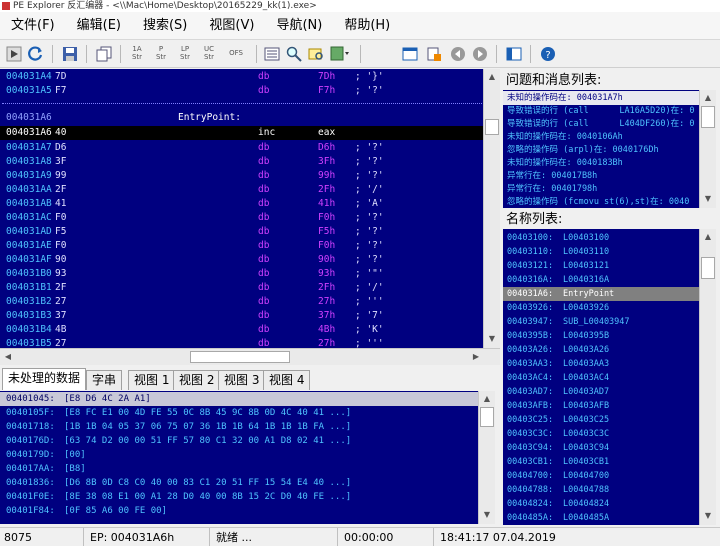  Describe the element at coordinates (241, 316) in the screenshot. I see `disasm-row: 004031B3 37 db 37h ; '7'` at that location.